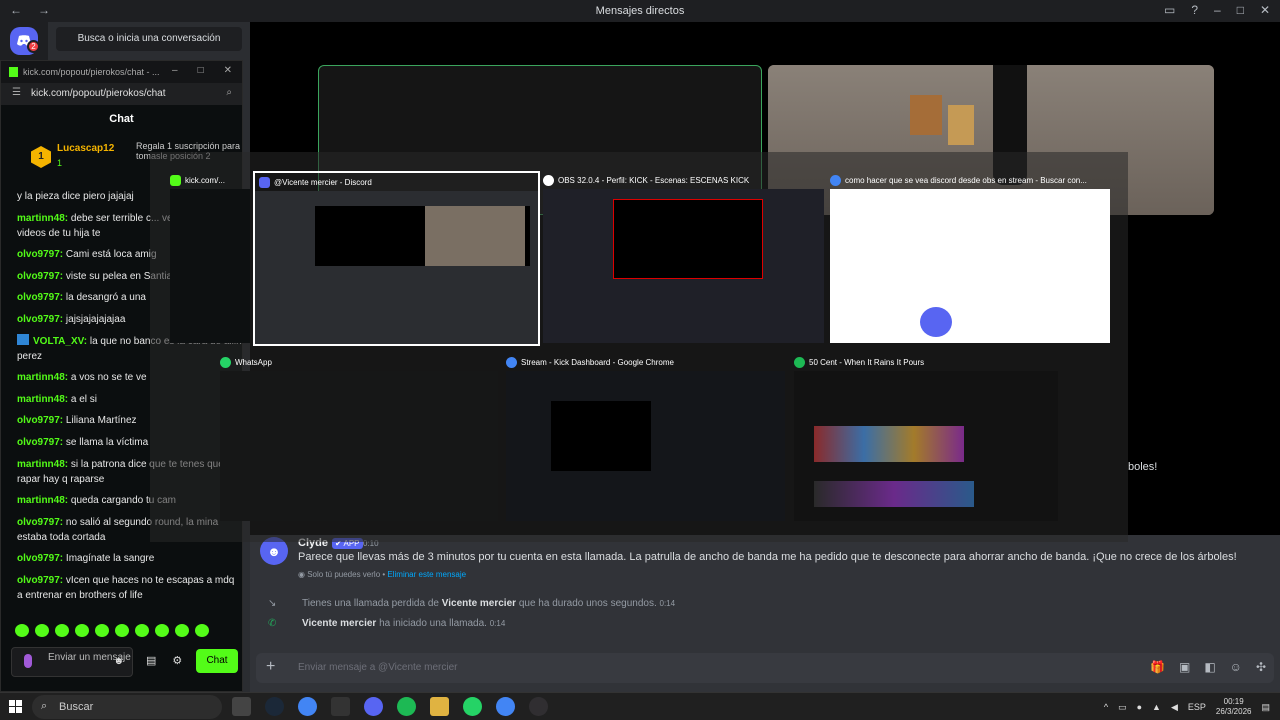  I want to click on inbox-icon: ▭, so click(1169, 10).